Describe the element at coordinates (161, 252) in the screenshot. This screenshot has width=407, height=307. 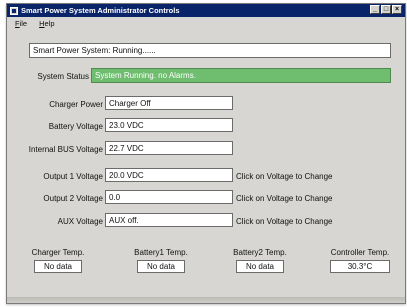
I see `battery1-temp-label: Battery1 Temp.` at that location.